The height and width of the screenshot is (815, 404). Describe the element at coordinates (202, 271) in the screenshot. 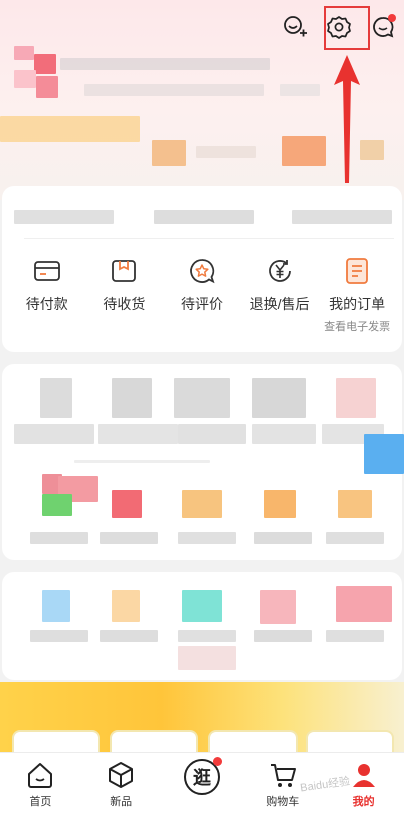

I see `review-star-icon` at that location.